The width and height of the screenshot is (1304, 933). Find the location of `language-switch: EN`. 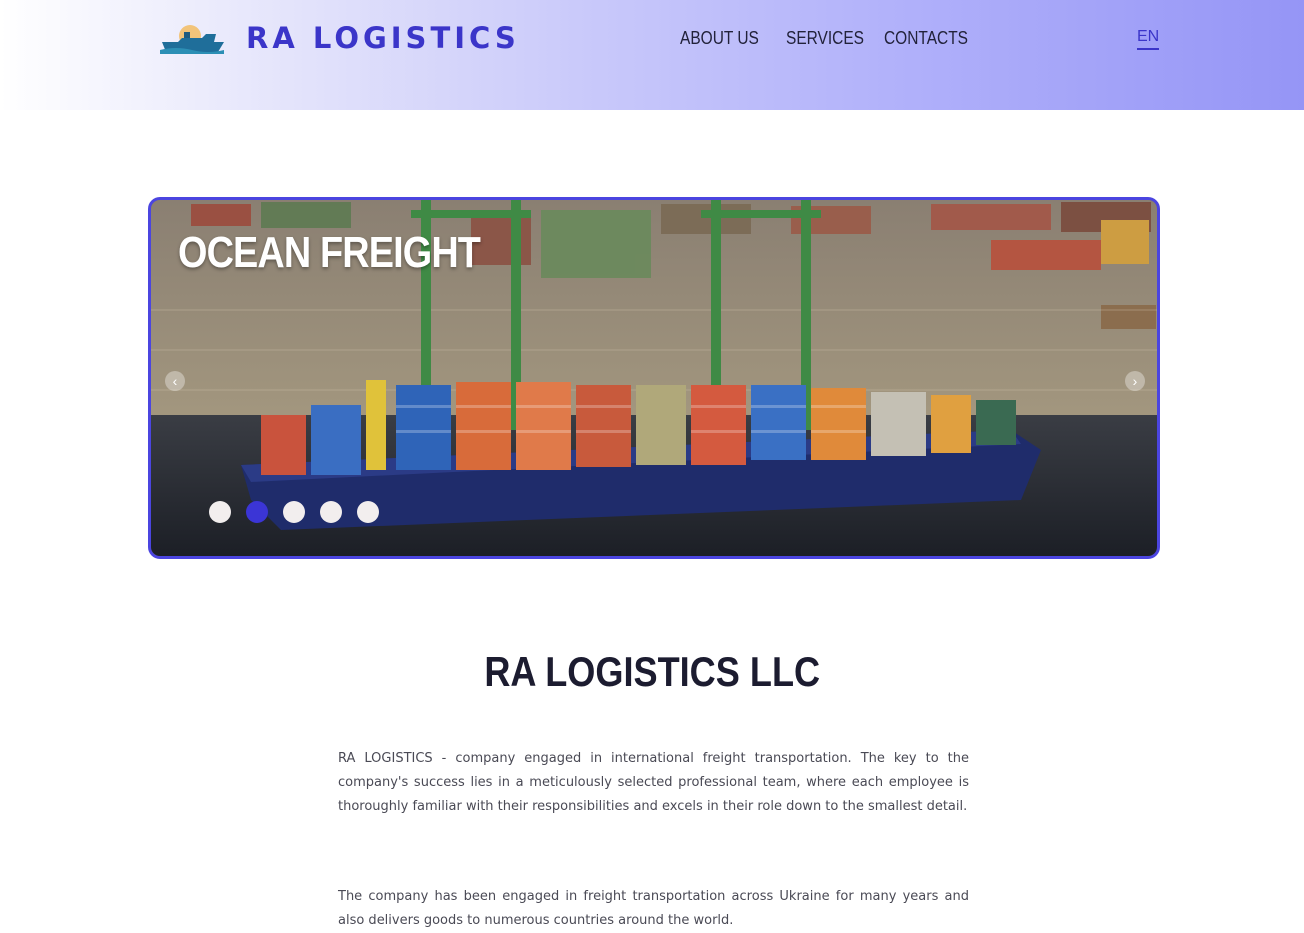

language-switch: EN is located at coordinates (1148, 39).